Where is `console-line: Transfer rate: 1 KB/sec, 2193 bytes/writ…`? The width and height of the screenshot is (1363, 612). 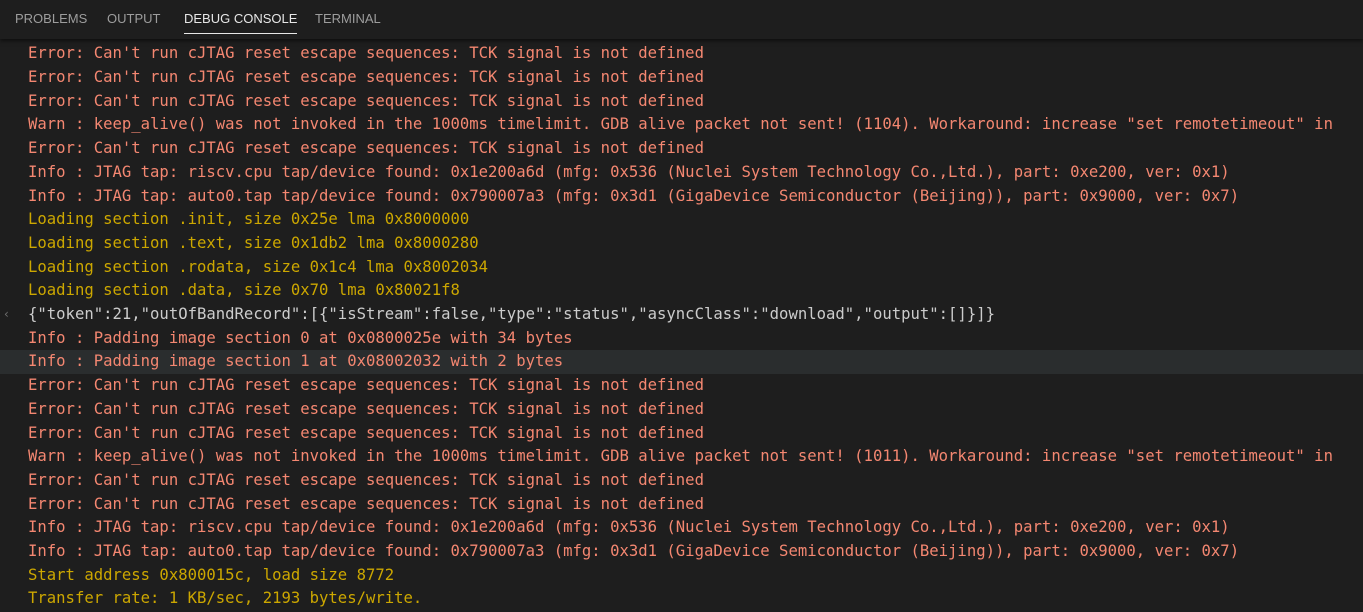 console-line: Transfer rate: 1 KB/sec, 2193 bytes/writ… is located at coordinates (681, 599).